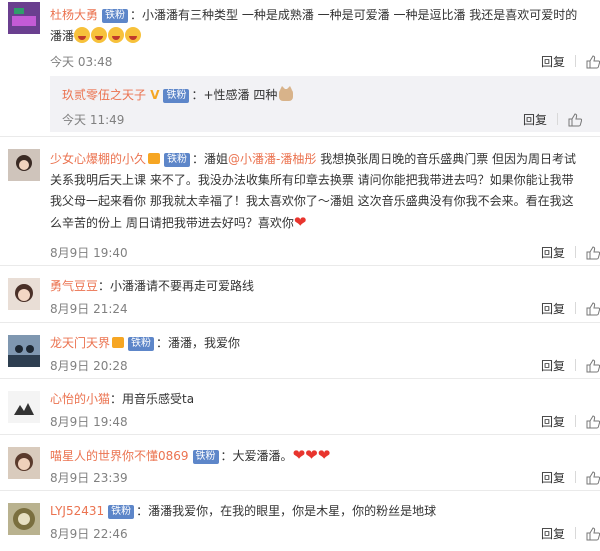 The height and width of the screenshot is (551, 600). What do you see at coordinates (81, 62) in the screenshot?
I see `comment-time: 今天 03:48` at bounding box center [81, 62].